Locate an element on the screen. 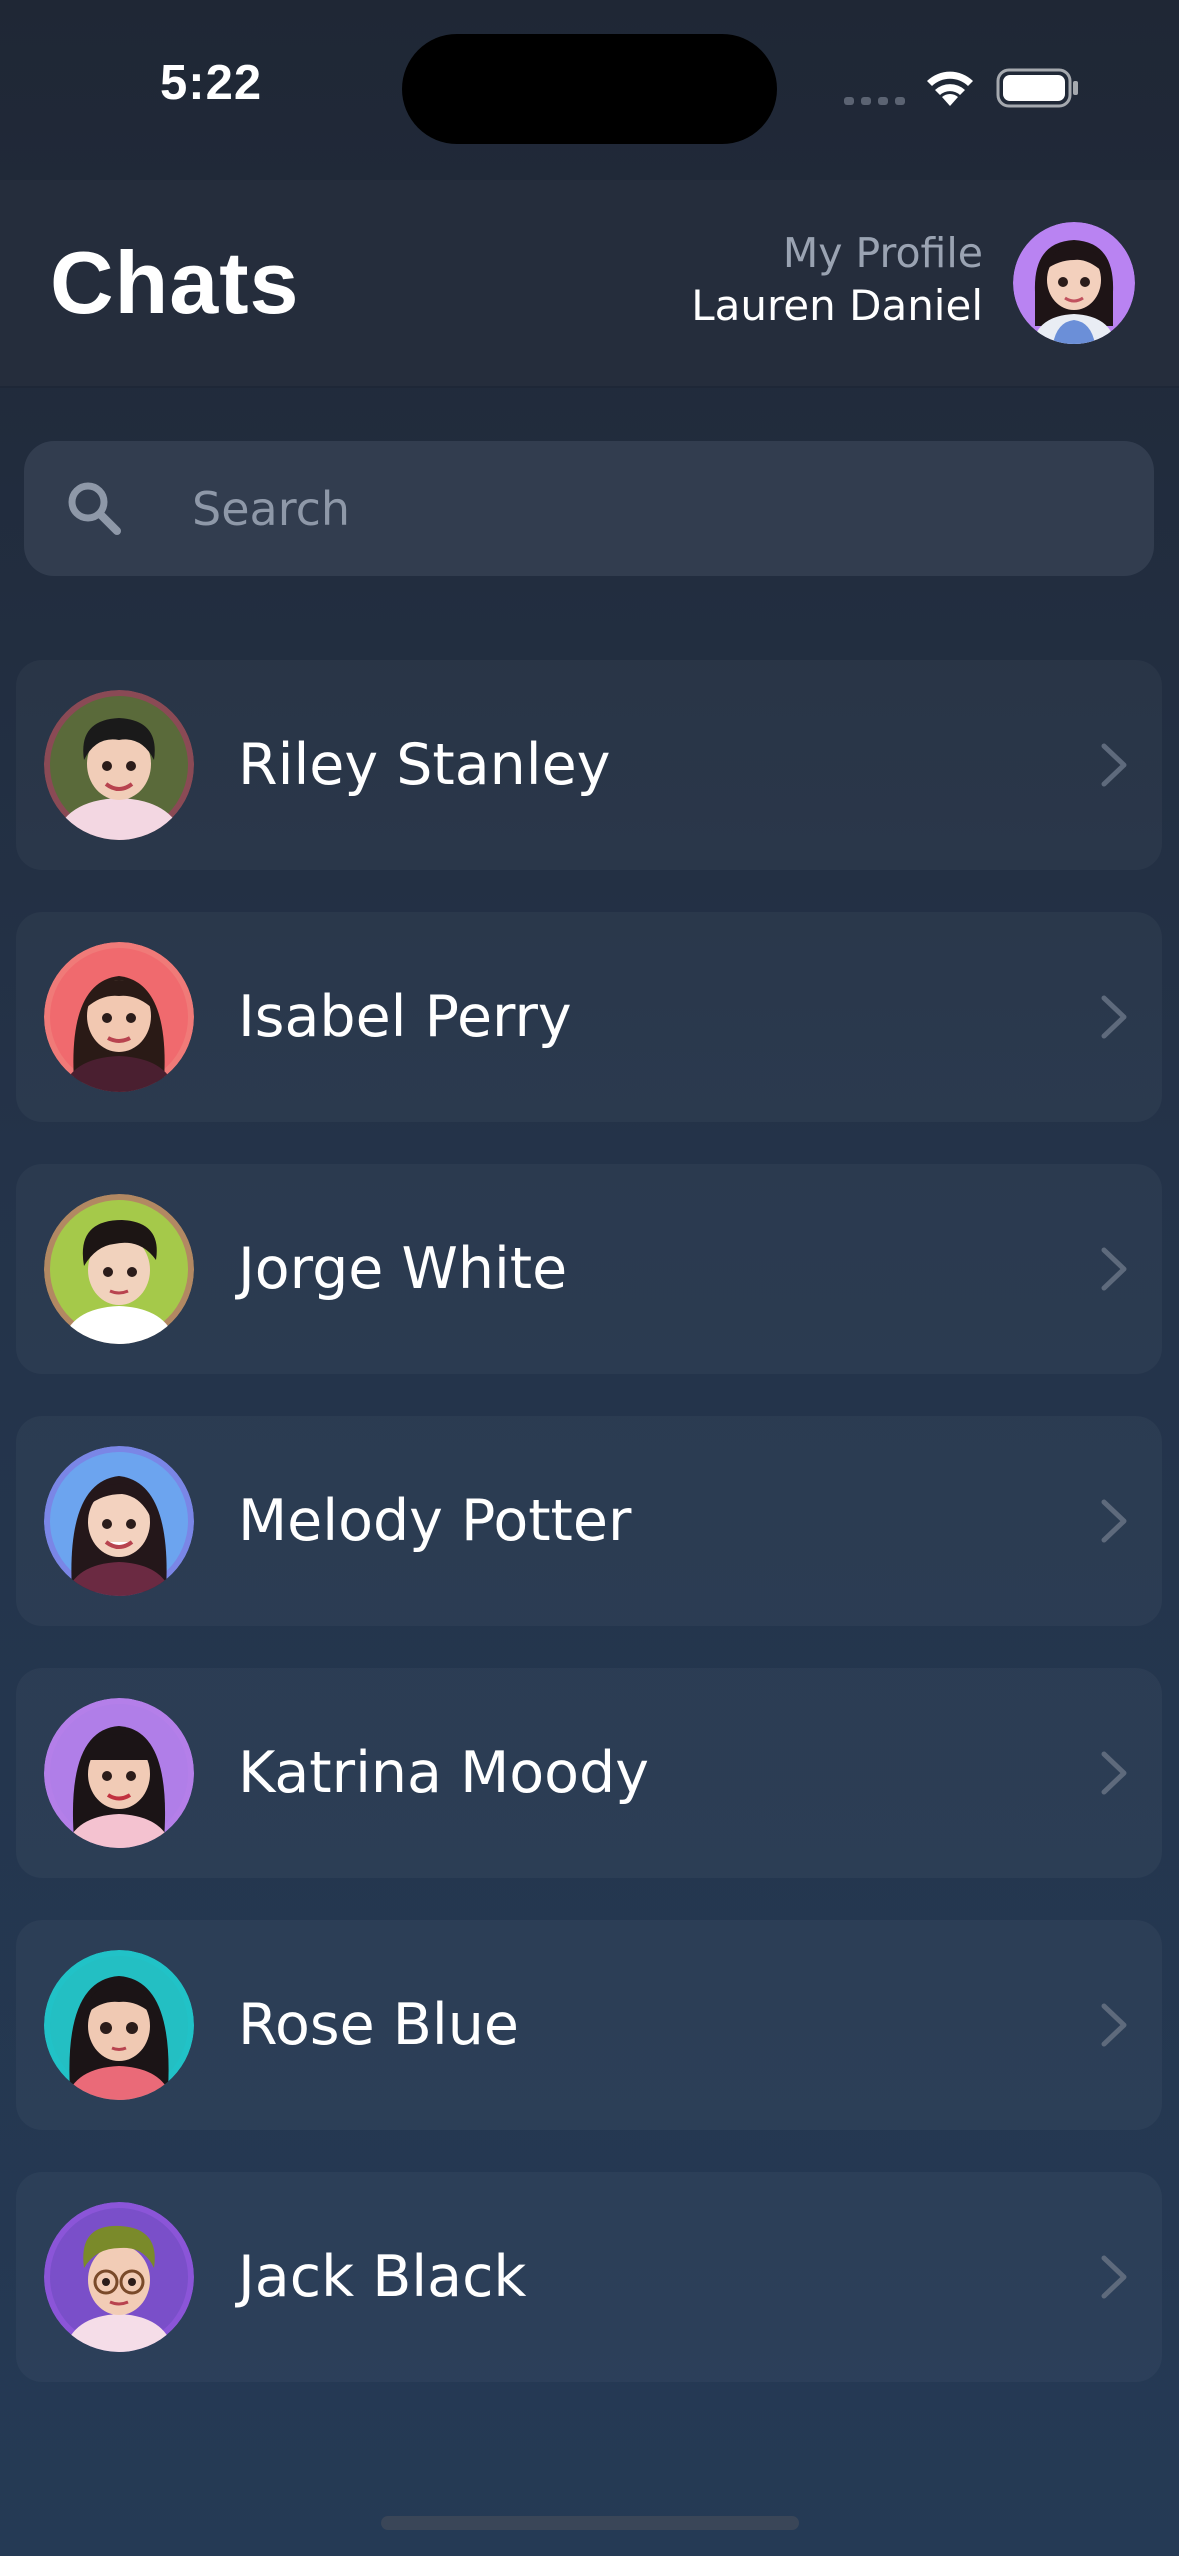  dynamic-island is located at coordinates (589, 89).